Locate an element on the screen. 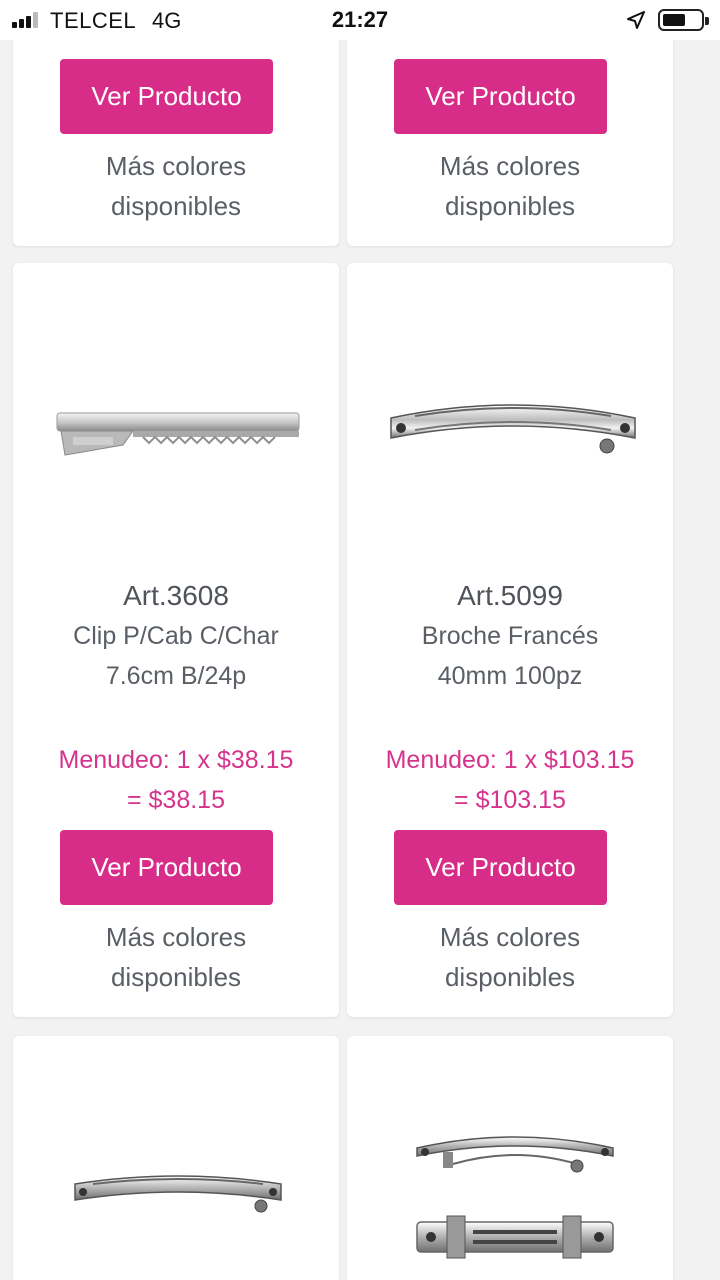 The width and height of the screenshot is (720, 1280). retail-price: Menudeo: 1 x $38.15 = $38.15 is located at coordinates (176, 780).